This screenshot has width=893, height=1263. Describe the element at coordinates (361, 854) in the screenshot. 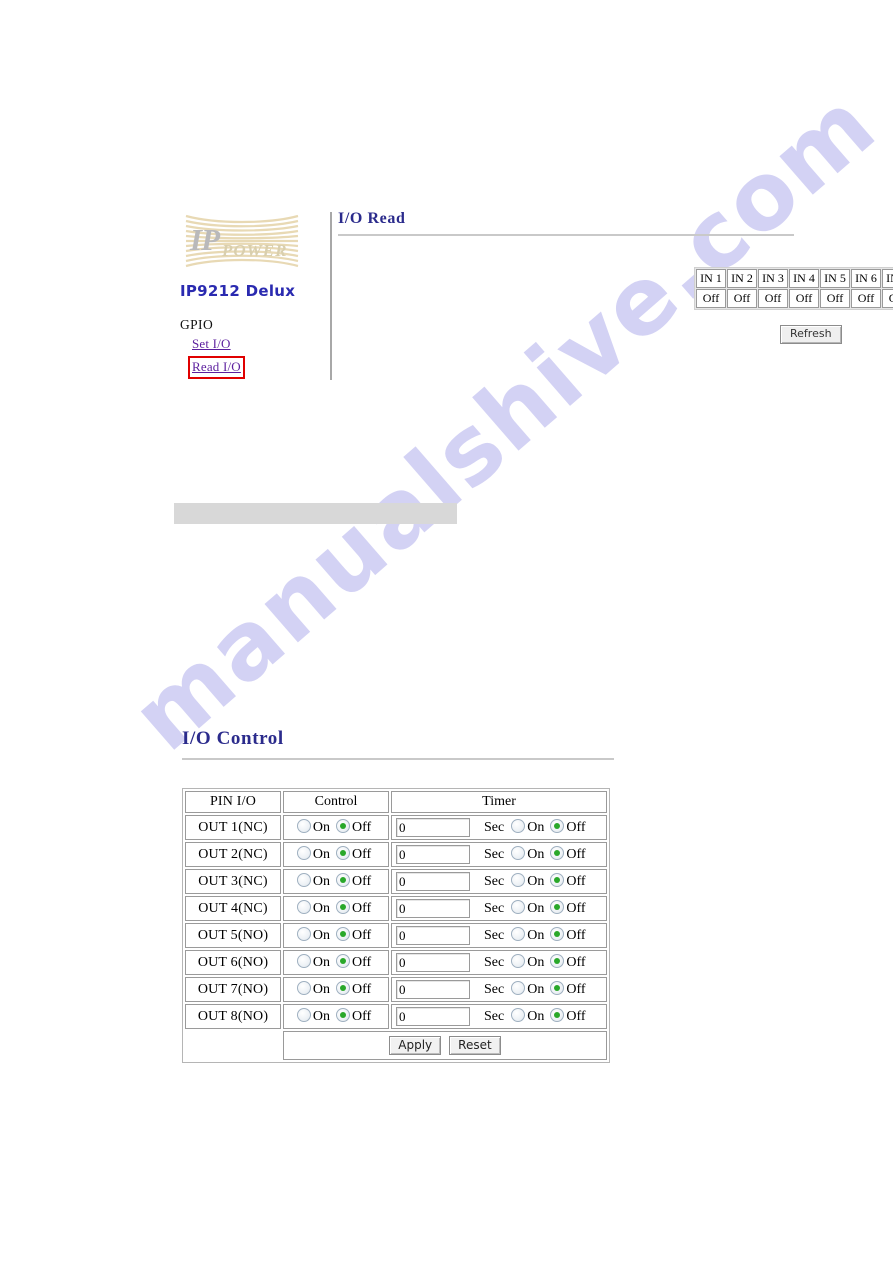

I see `control-2-radio-off-label: Off` at that location.